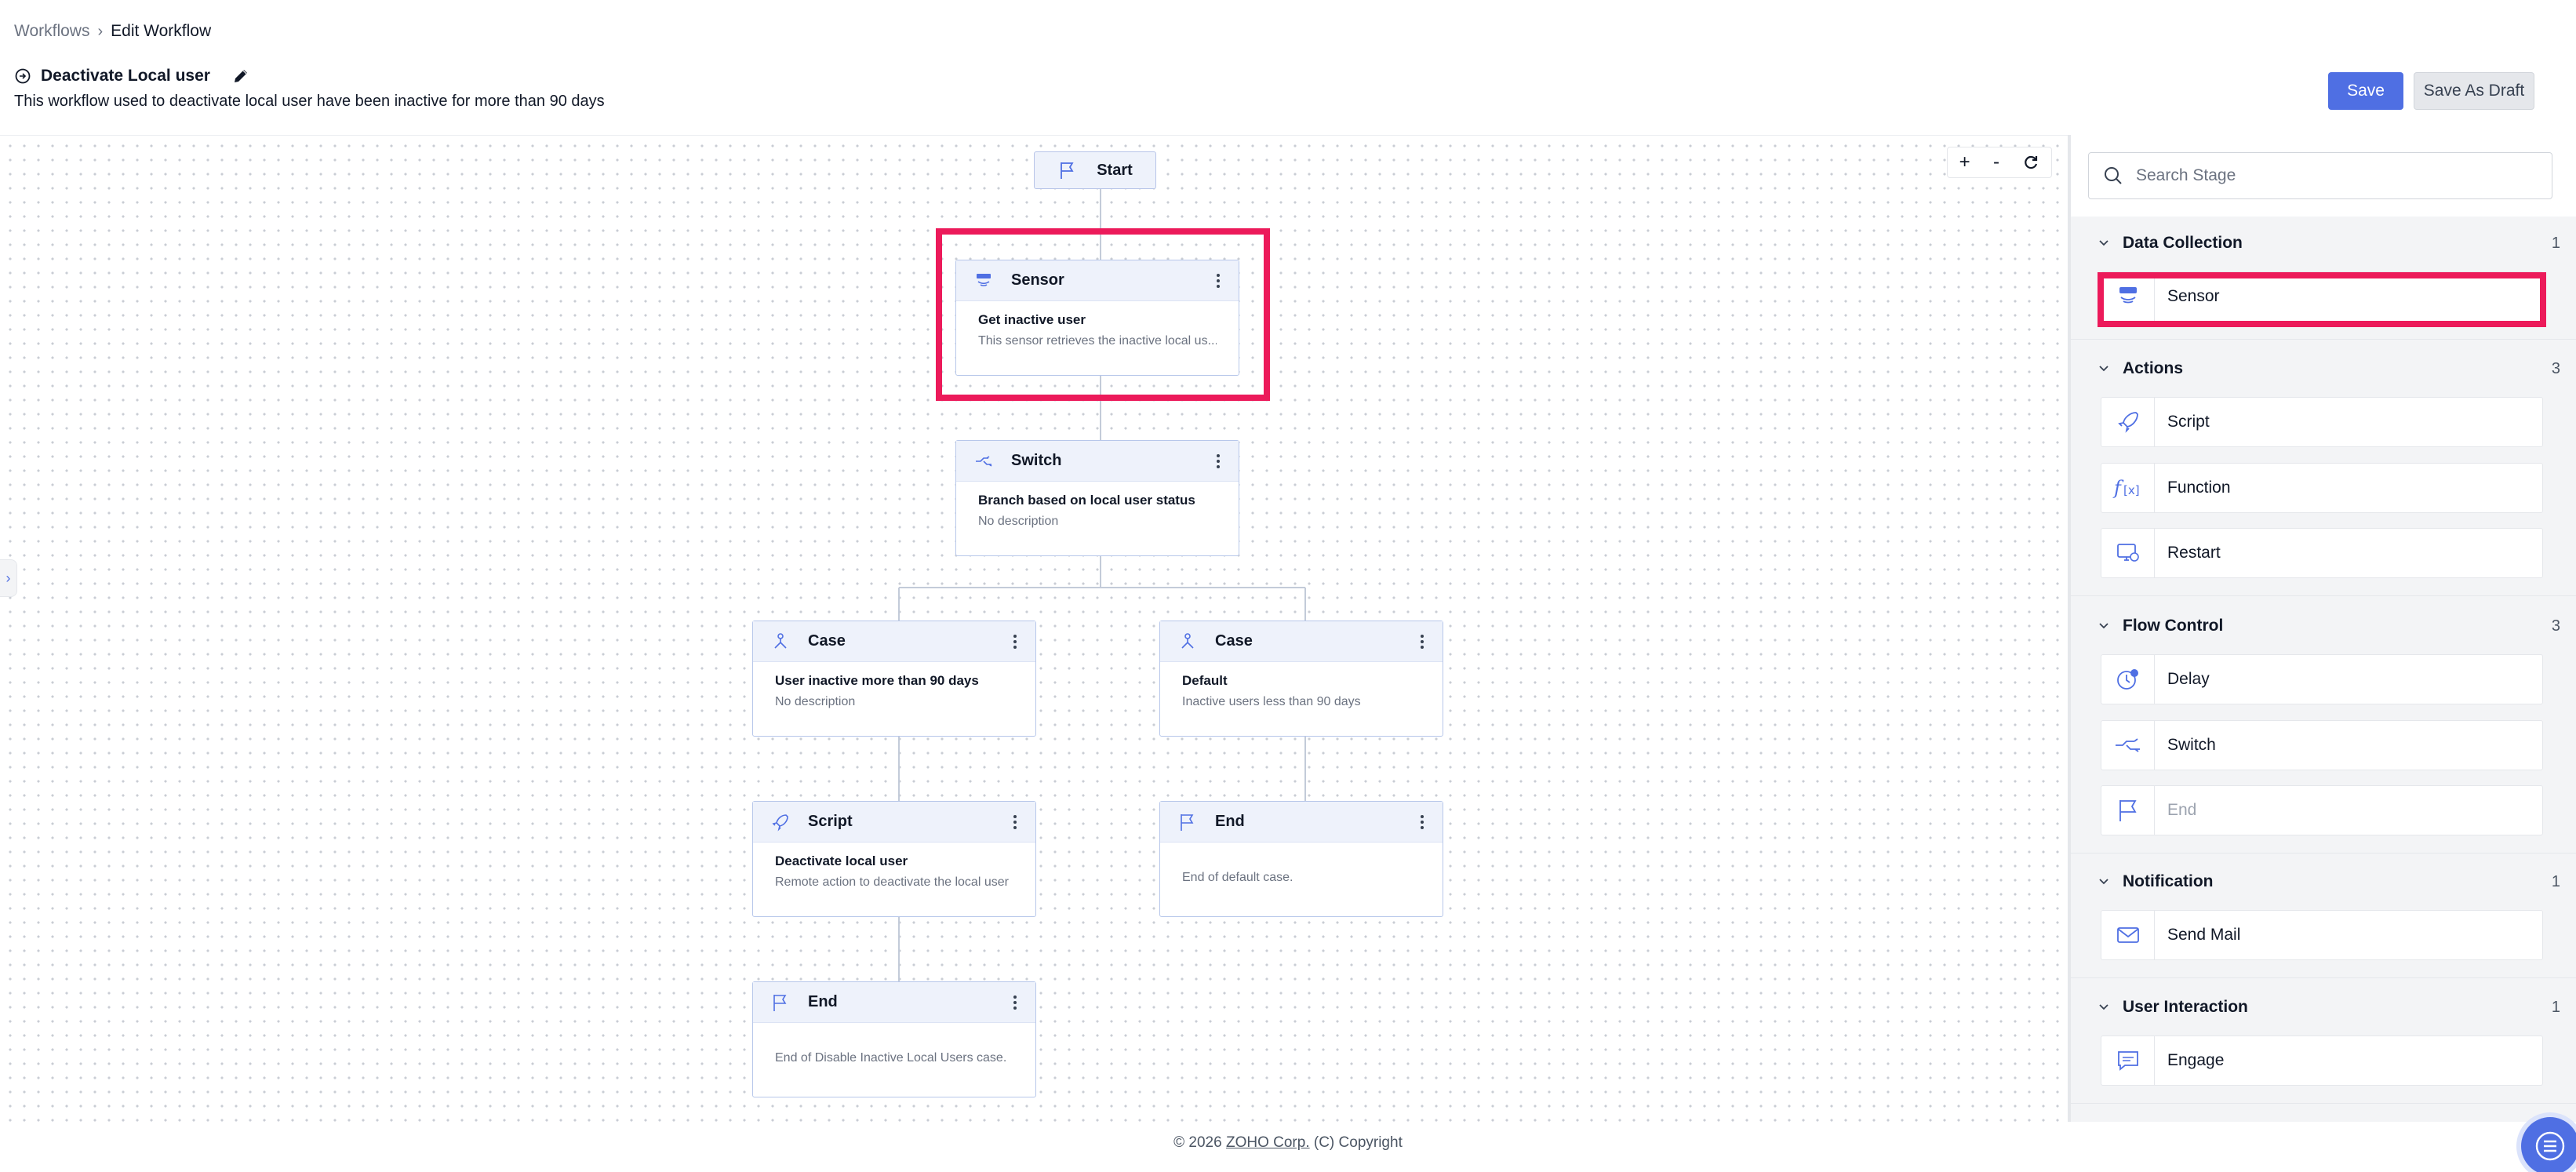 Image resolution: width=2576 pixels, height=1172 pixels. I want to click on node-name: Default, so click(1205, 680).